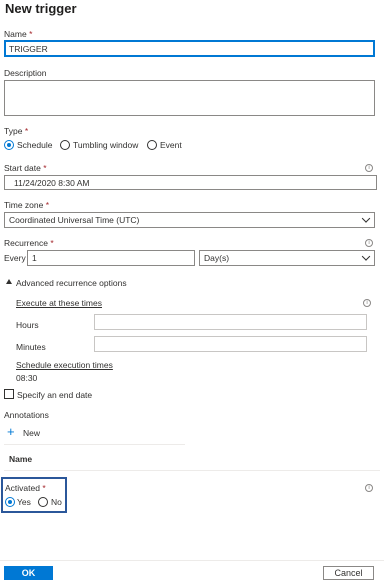  I want to click on time-zone-label: Time zone *, so click(26, 205).